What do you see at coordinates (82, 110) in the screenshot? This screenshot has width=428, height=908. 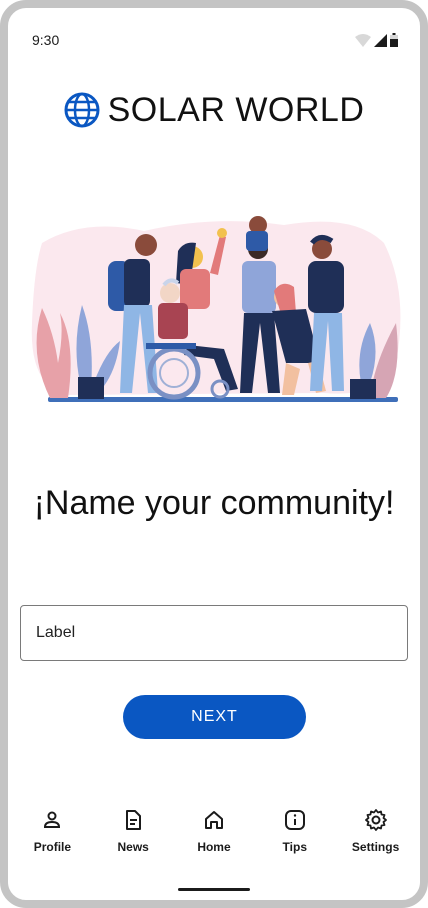 I see `globe-icon` at bounding box center [82, 110].